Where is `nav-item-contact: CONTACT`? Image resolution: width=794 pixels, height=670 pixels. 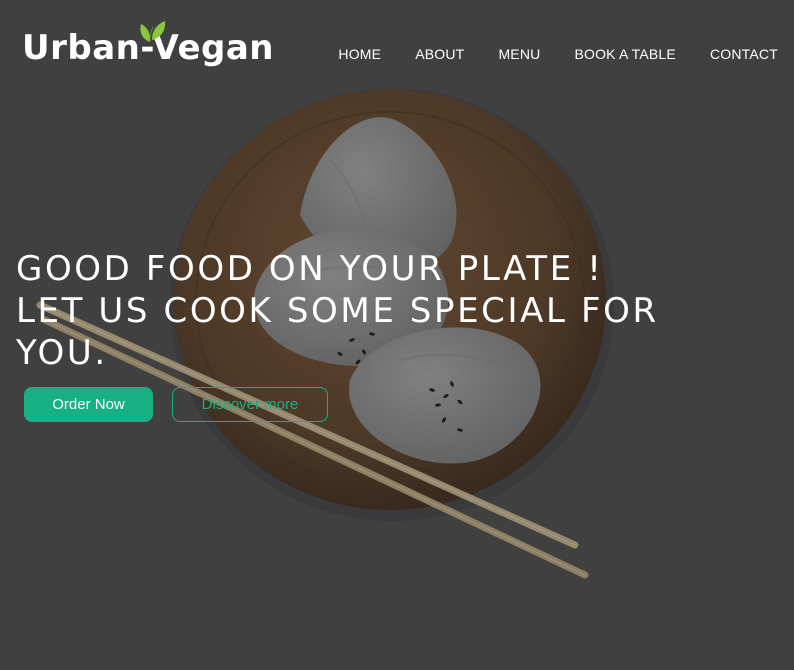 nav-item-contact: CONTACT is located at coordinates (744, 54).